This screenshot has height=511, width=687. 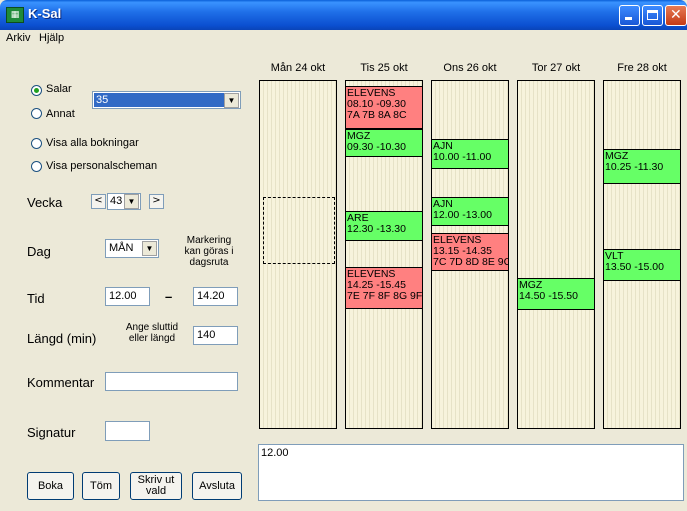 I want to click on booking-block: MGZ 14.50 -15.50, so click(x=556, y=294).